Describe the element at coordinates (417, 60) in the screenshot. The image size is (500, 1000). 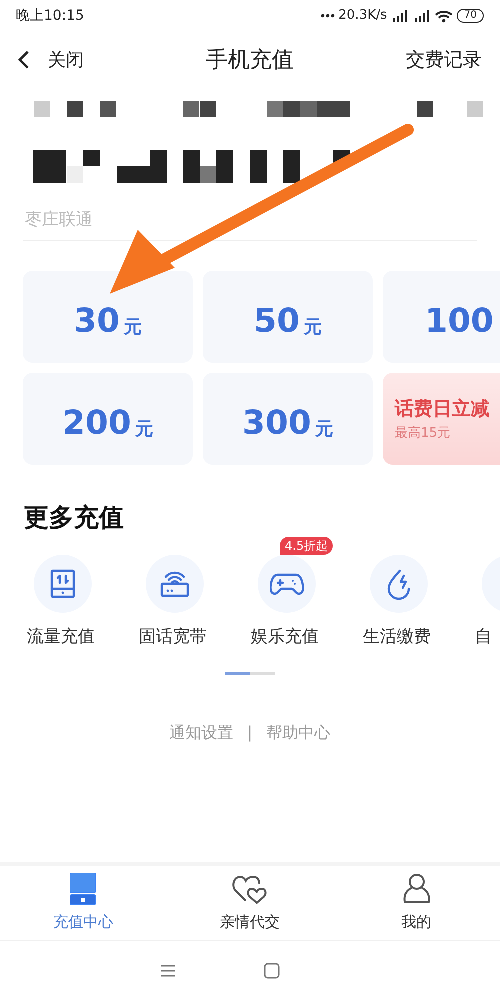
I see `payment-history-link: 交费记录` at that location.